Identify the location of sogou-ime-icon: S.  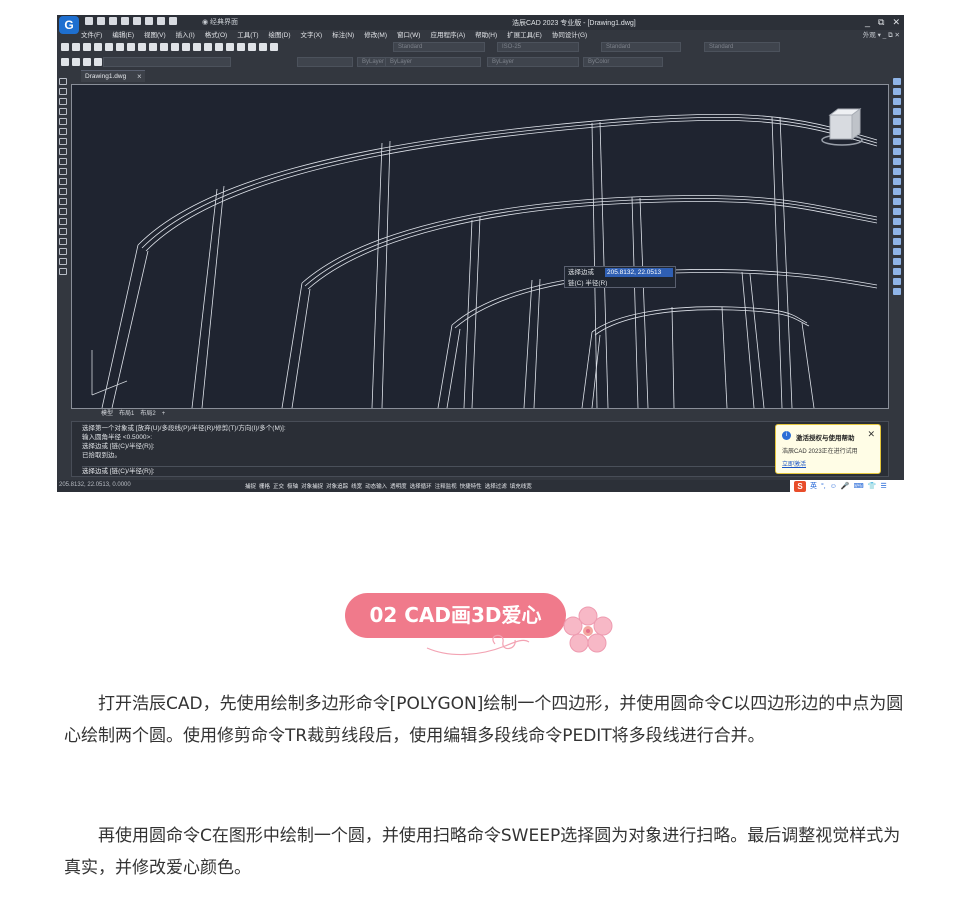
(800, 486).